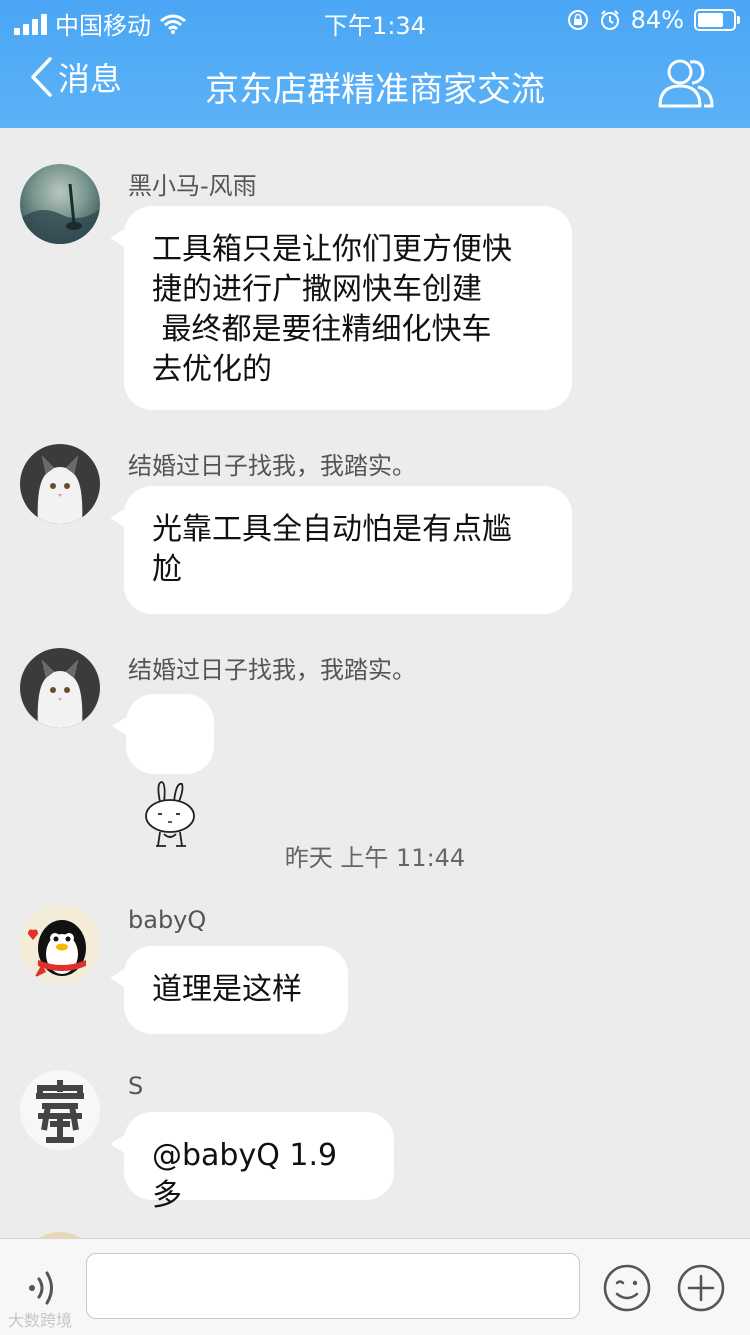 This screenshot has width=750, height=1335. What do you see at coordinates (252, 1162) in the screenshot?
I see `message-bubble: @babyQ 1.9 多` at bounding box center [252, 1162].